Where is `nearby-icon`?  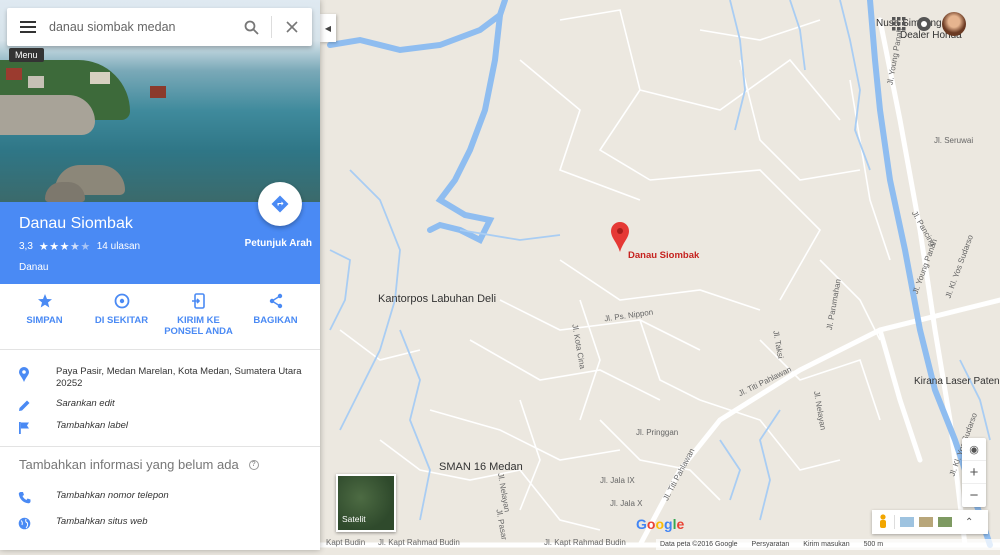
nearby-icon is located at coordinates (121, 301).